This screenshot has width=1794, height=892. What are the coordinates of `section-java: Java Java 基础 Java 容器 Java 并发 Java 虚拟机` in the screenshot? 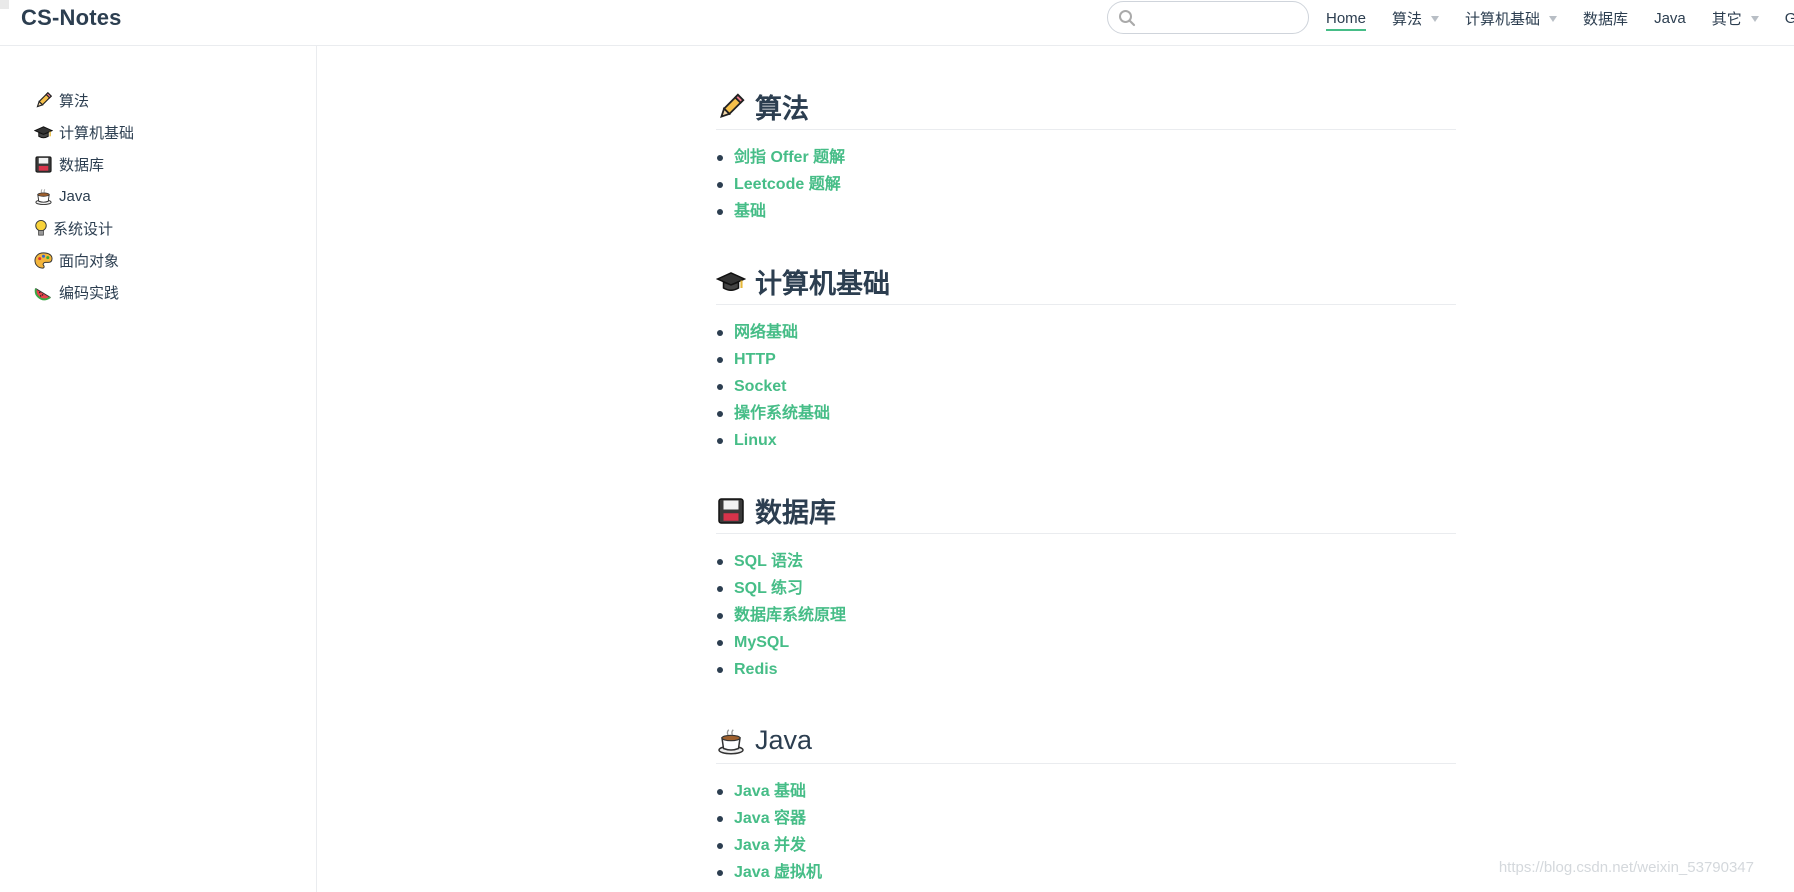 It's located at (1086, 803).